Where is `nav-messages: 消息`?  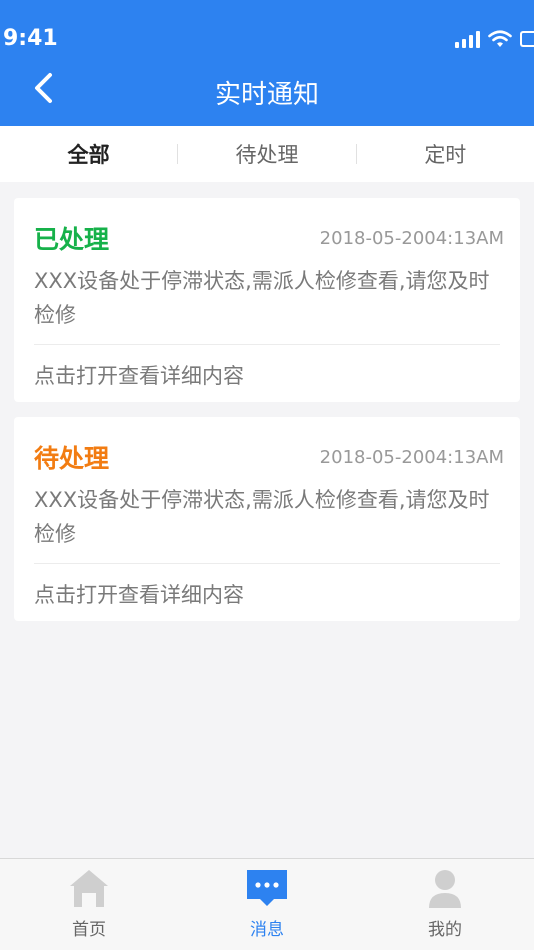 nav-messages: 消息 is located at coordinates (267, 904).